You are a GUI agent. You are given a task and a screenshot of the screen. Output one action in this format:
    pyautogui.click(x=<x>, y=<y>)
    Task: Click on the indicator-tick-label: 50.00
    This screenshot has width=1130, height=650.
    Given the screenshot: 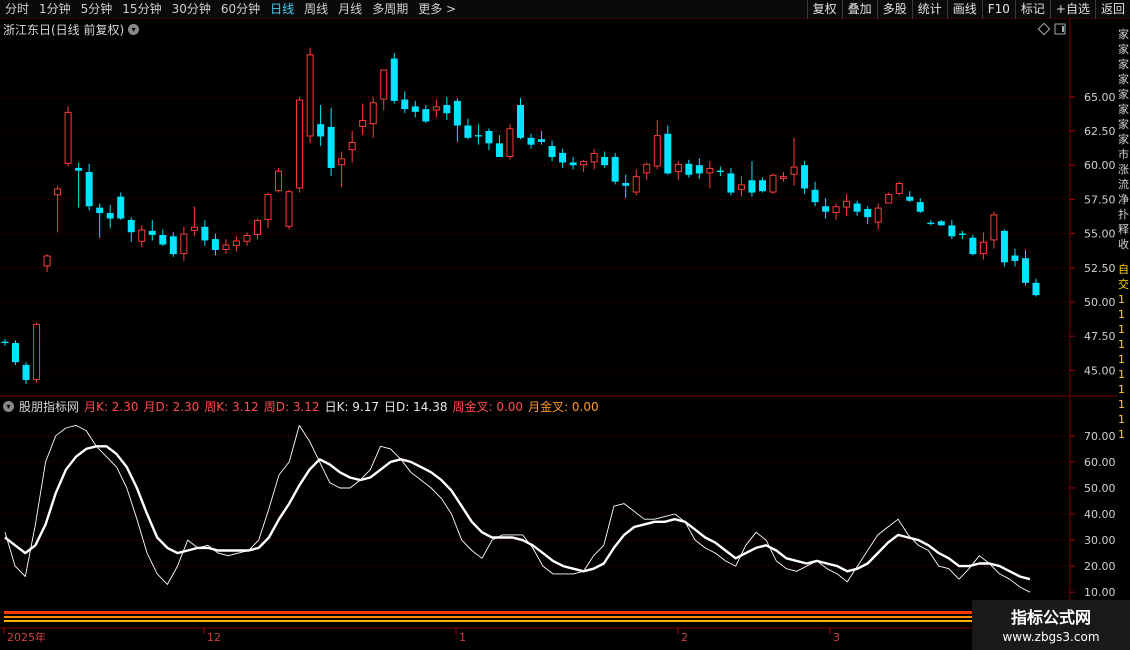 What is the action you would take?
    pyautogui.click(x=1100, y=488)
    